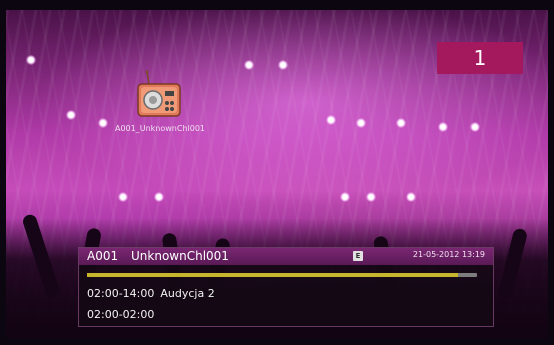 The image size is (554, 345). I want to click on channel-number-box: 1, so click(480, 58).